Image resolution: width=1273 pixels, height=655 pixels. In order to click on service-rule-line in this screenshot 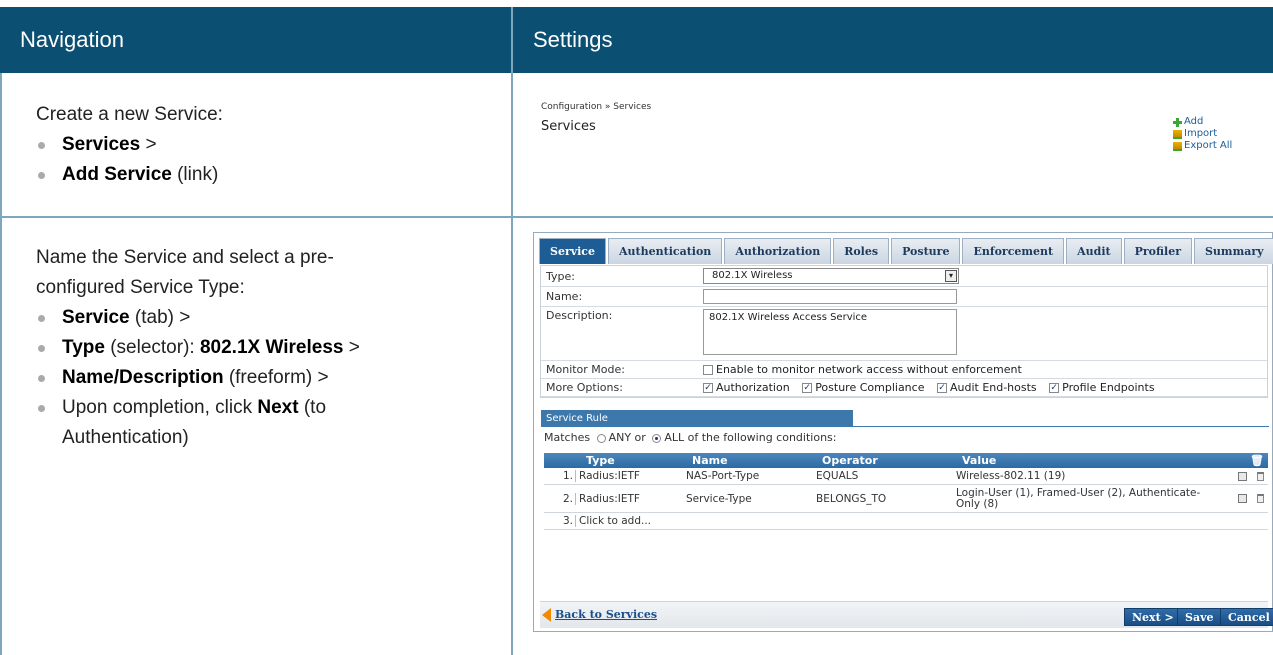, I will do `click(905, 426)`.